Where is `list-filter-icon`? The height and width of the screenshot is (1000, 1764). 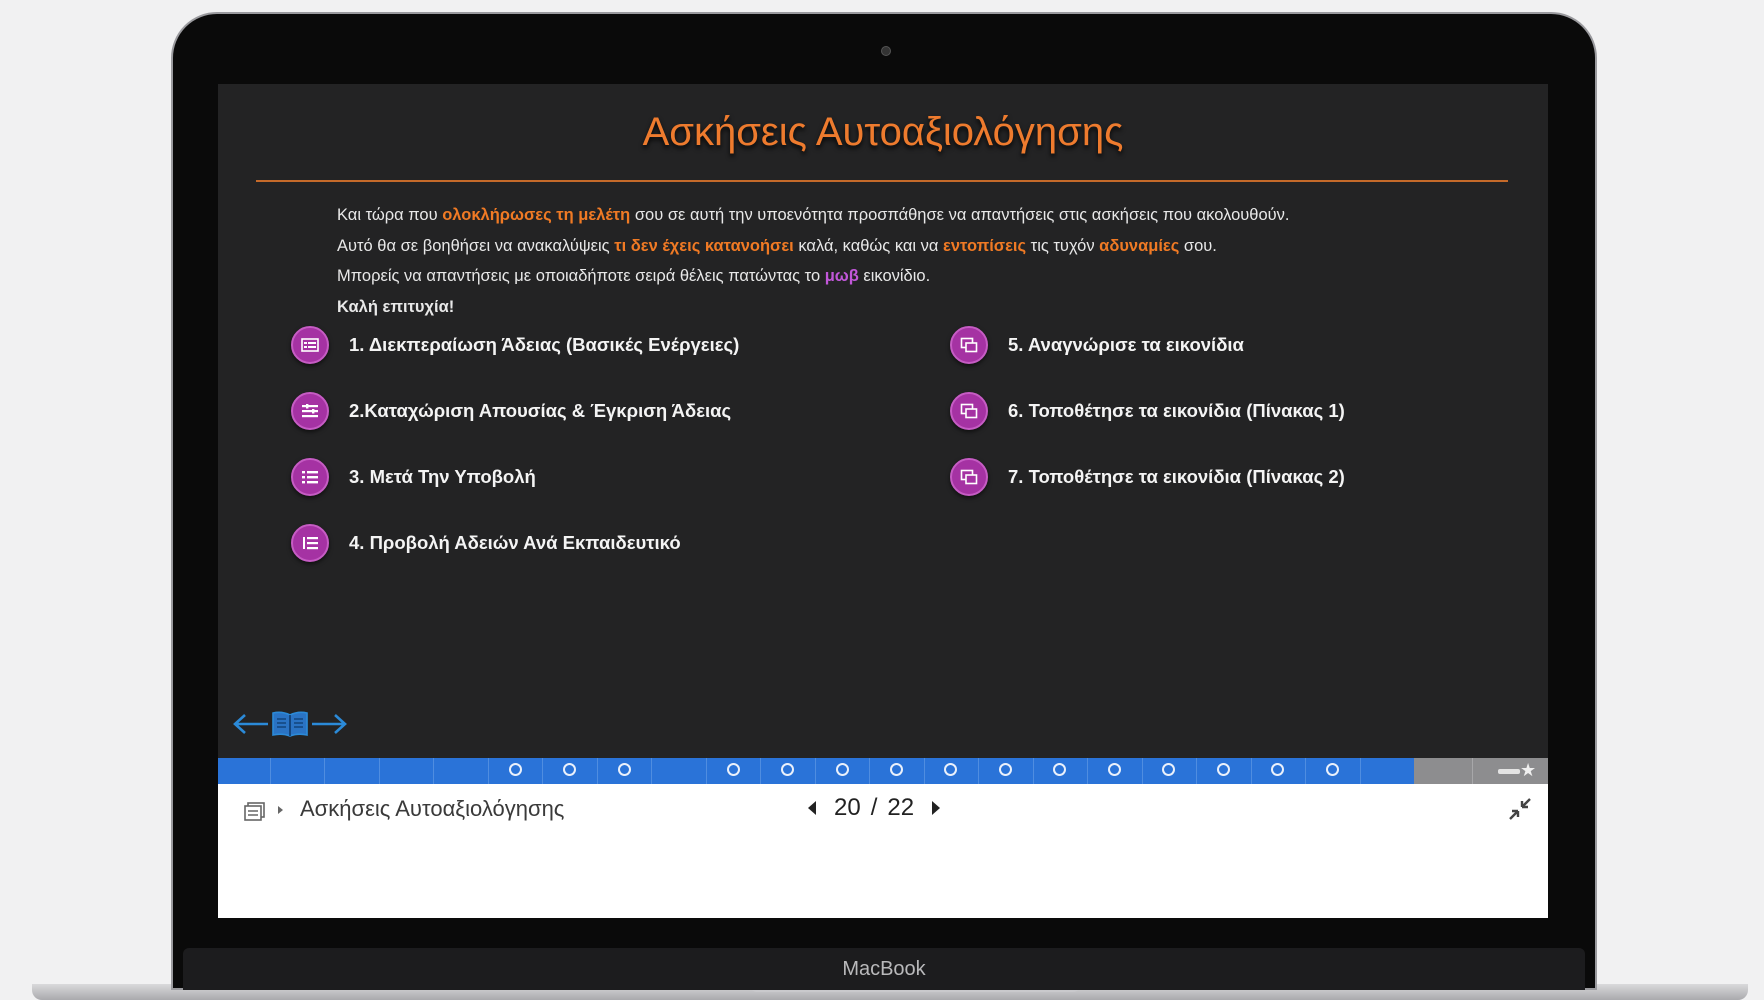
list-filter-icon is located at coordinates (310, 411).